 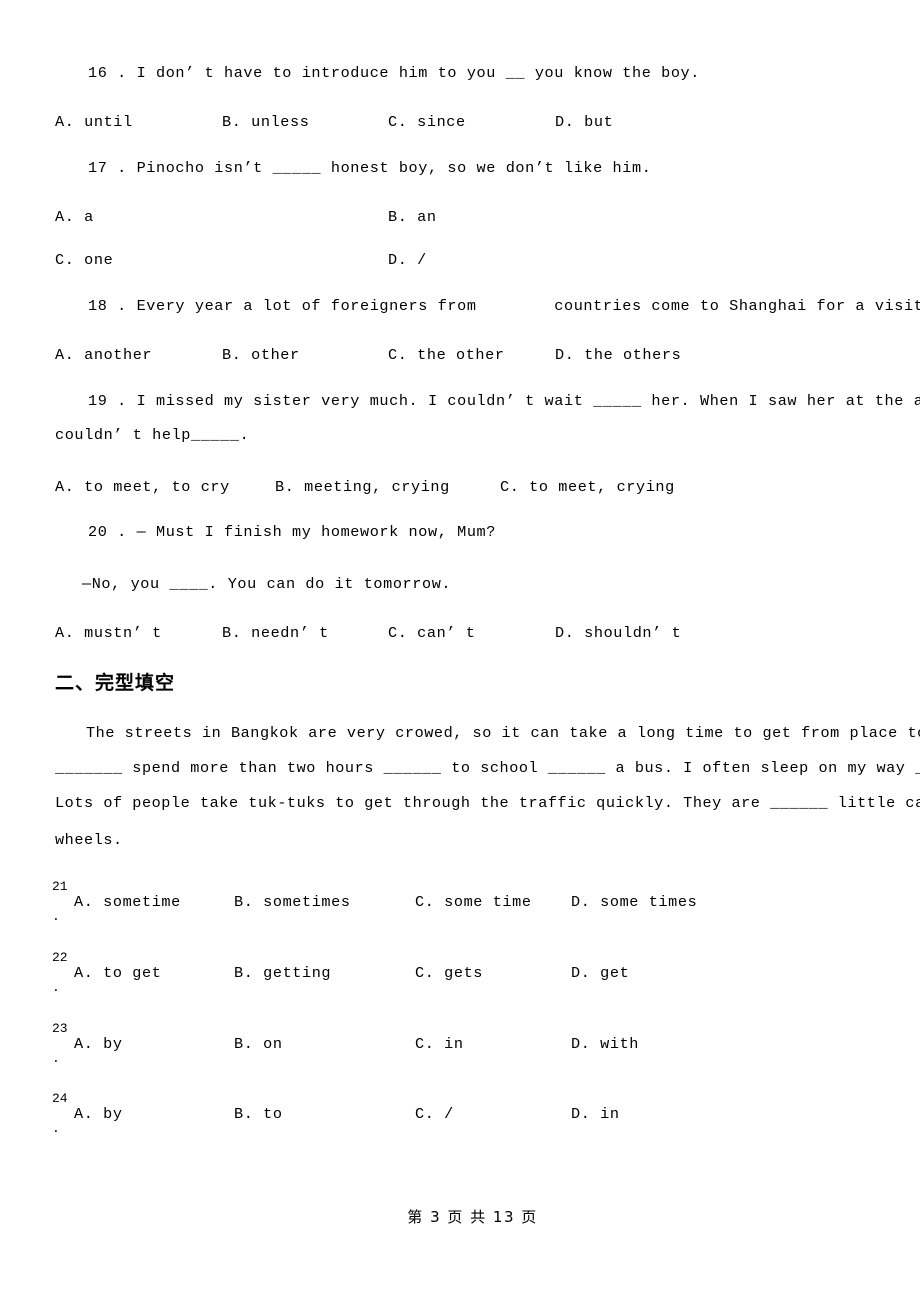 I want to click on cloze-22-option-b: B. getting, so click(x=282, y=973).